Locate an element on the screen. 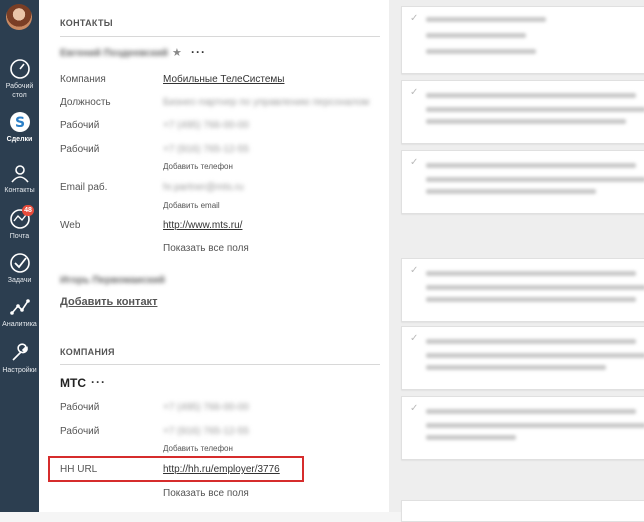  company-name: МТС is located at coordinates (73, 383).